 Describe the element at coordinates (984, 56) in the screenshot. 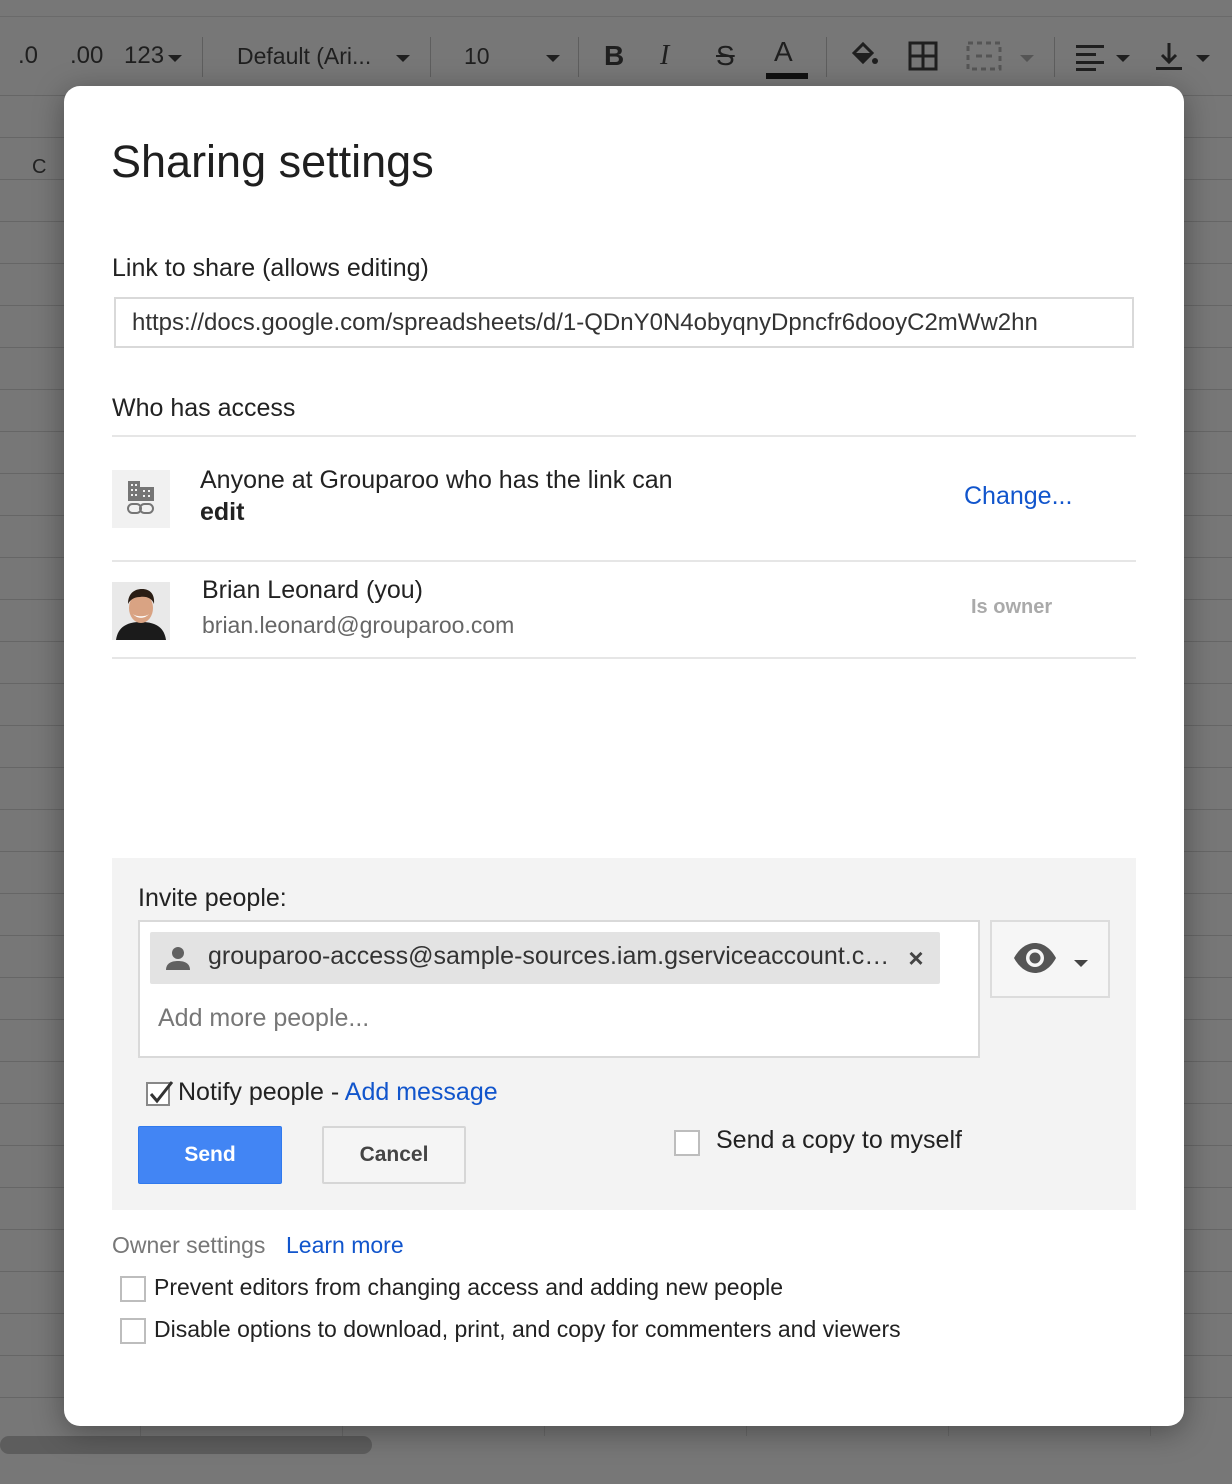

I see `merge-cells-icon` at that location.